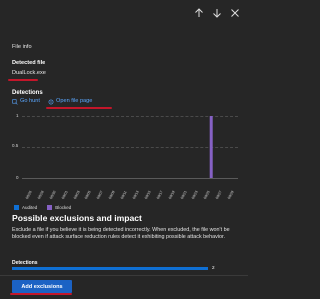 The image size is (320, 299). What do you see at coordinates (23, 80) in the screenshot?
I see `annotation-underline-filename` at bounding box center [23, 80].